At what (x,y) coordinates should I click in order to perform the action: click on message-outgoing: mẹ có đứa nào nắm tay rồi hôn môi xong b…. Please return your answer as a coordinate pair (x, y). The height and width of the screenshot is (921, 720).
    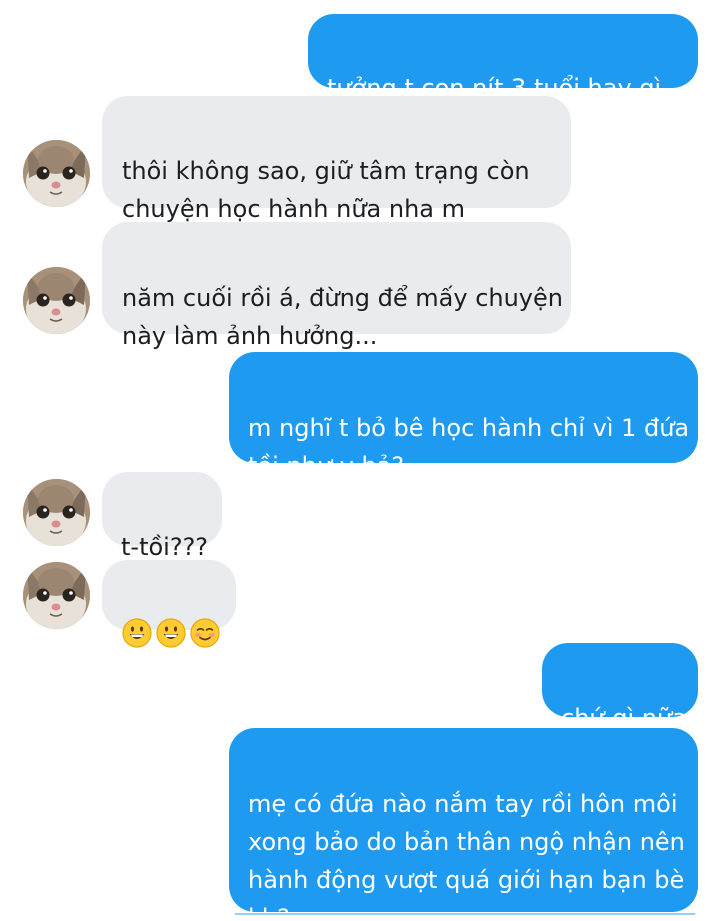
    Looking at the image, I should click on (463, 824).